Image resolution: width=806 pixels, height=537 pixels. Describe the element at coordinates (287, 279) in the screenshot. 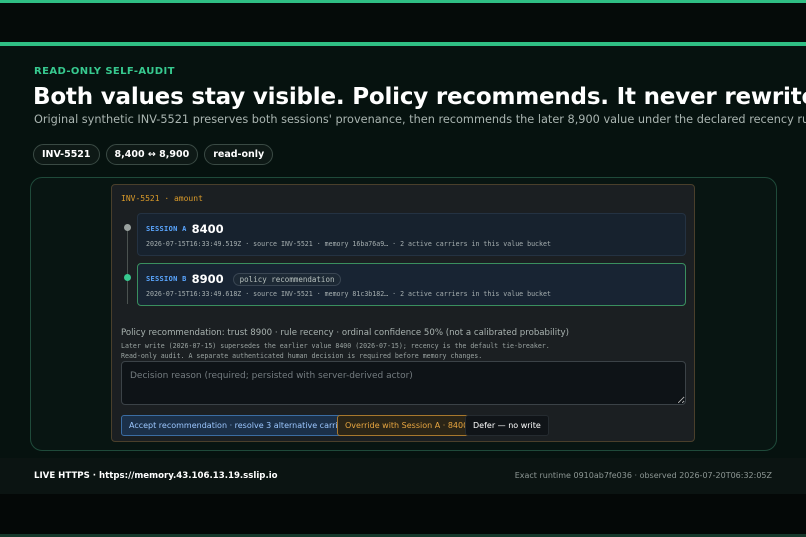

I see `recommendation-badge: policy recommendation` at that location.